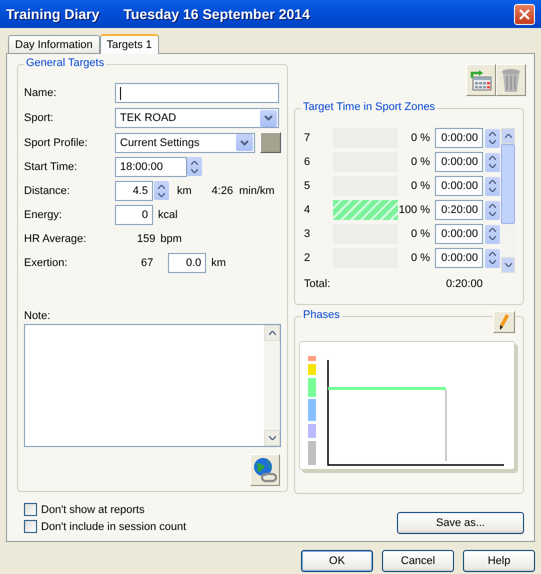 Image resolution: width=541 pixels, height=574 pixels. I want to click on field-label: HR Average:, so click(56, 238).